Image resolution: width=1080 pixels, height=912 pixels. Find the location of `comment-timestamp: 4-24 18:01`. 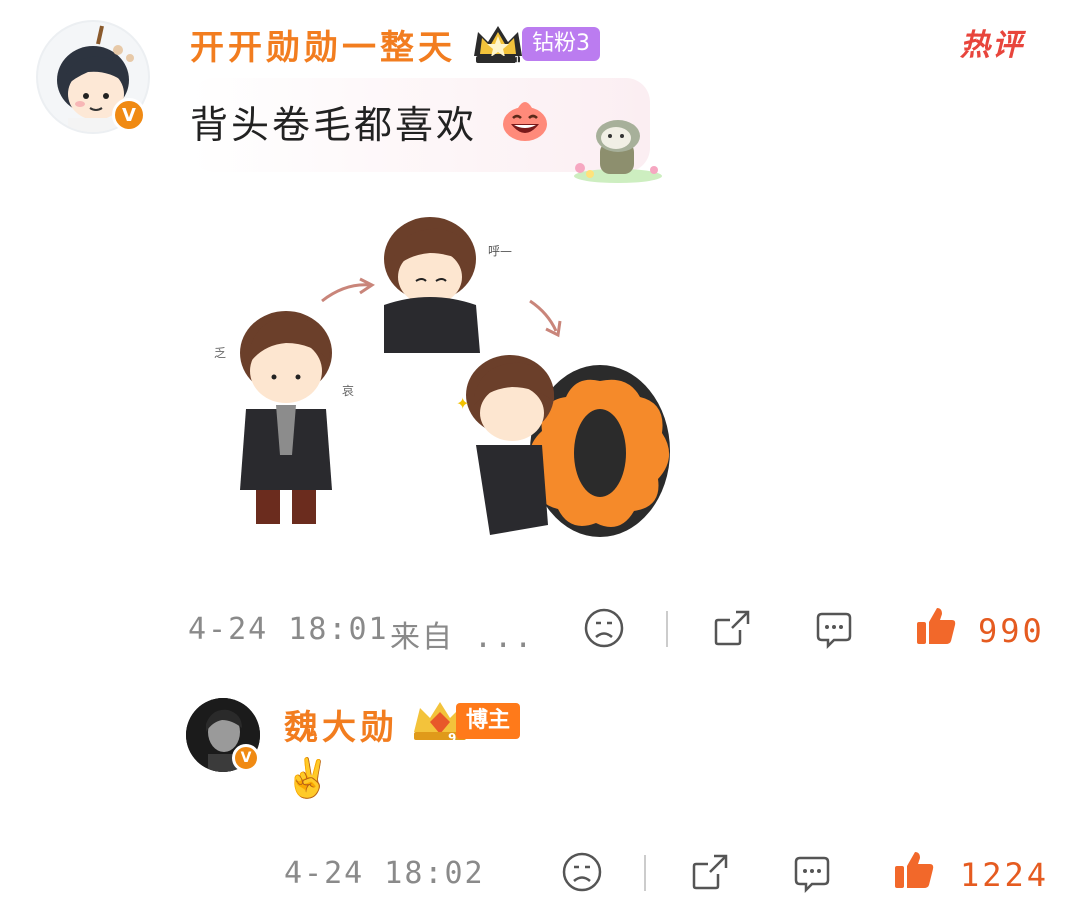

comment-timestamp: 4-24 18:01 is located at coordinates (288, 629).